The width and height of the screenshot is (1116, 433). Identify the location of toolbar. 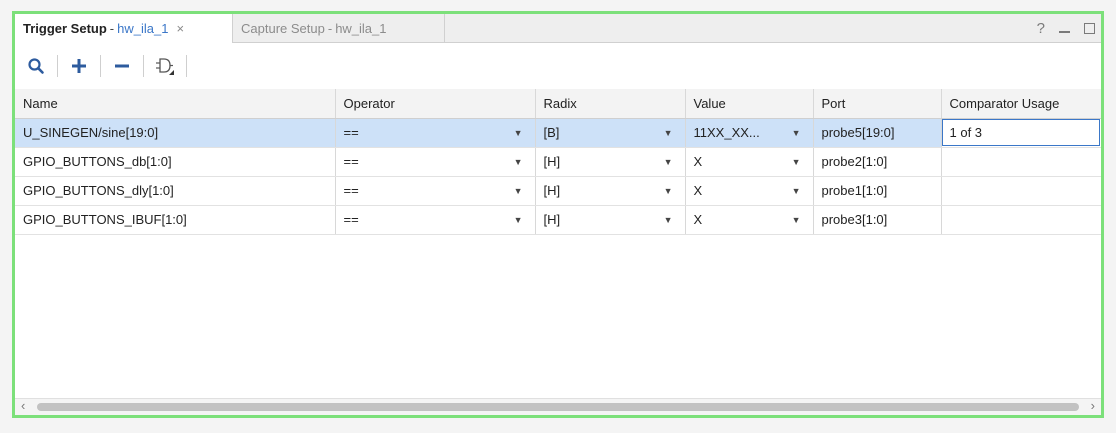
(558, 66).